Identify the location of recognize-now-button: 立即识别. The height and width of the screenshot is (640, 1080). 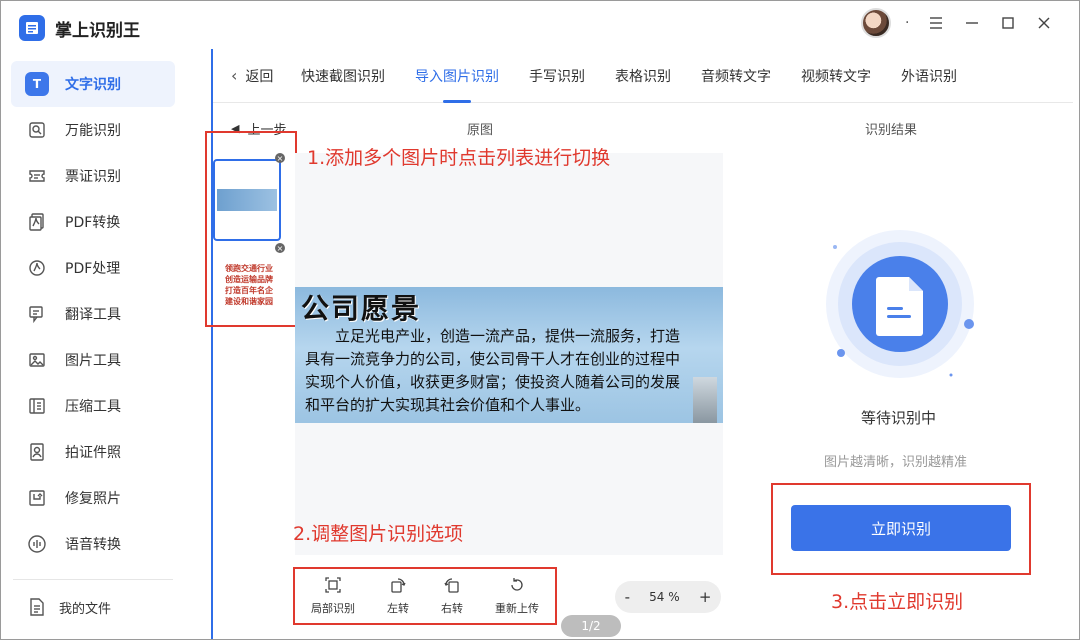
(901, 528).